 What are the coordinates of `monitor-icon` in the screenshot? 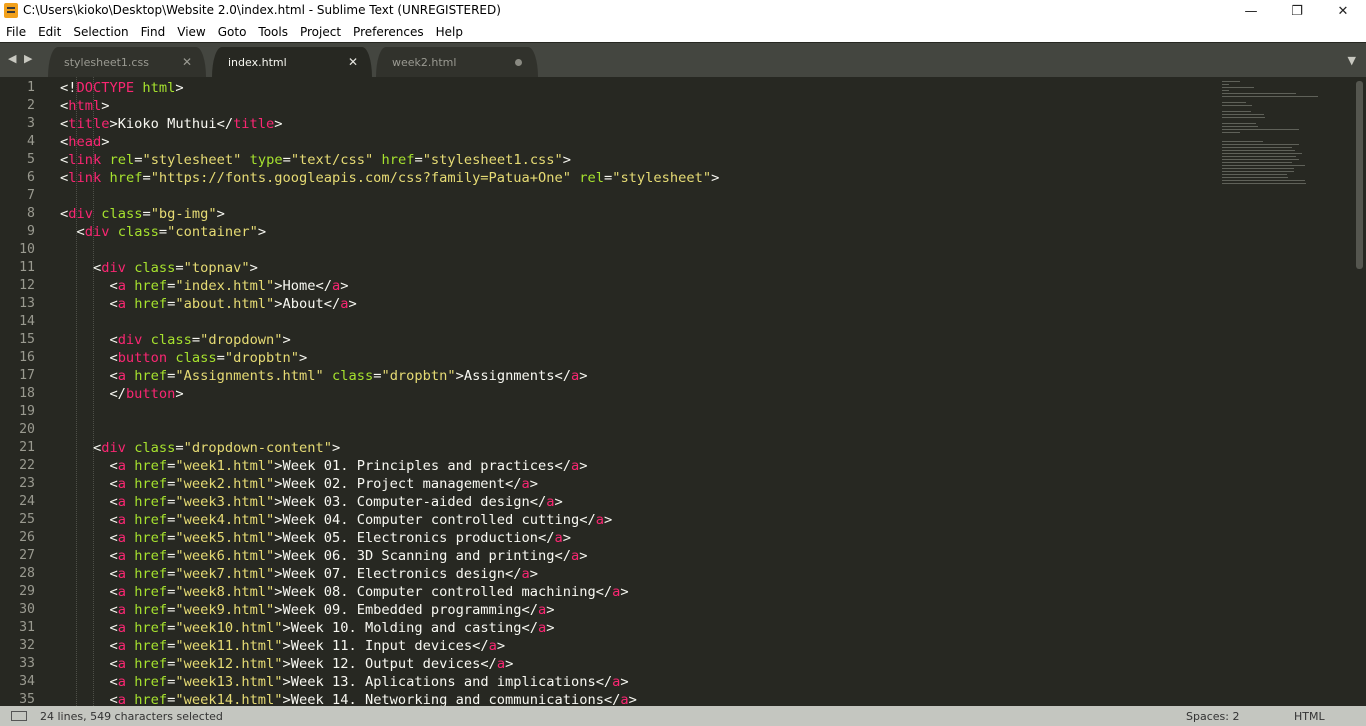 It's located at (19, 716).